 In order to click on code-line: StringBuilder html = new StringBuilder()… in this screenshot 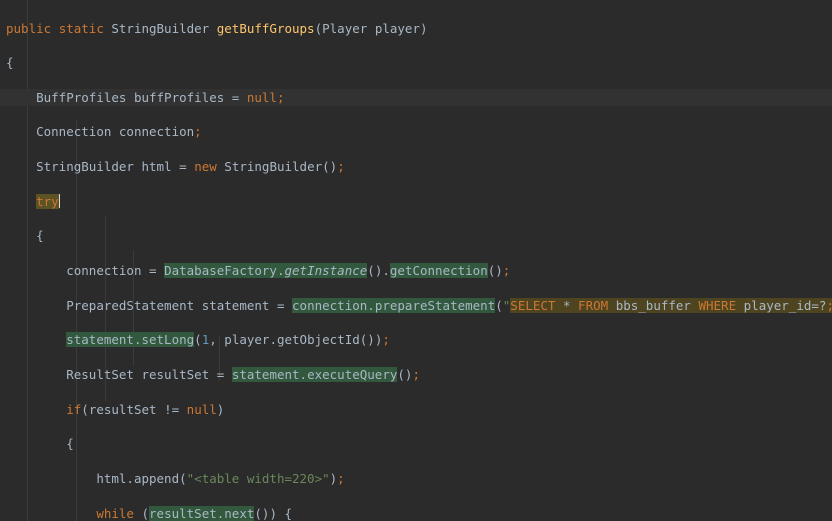, I will do `click(416, 166)`.